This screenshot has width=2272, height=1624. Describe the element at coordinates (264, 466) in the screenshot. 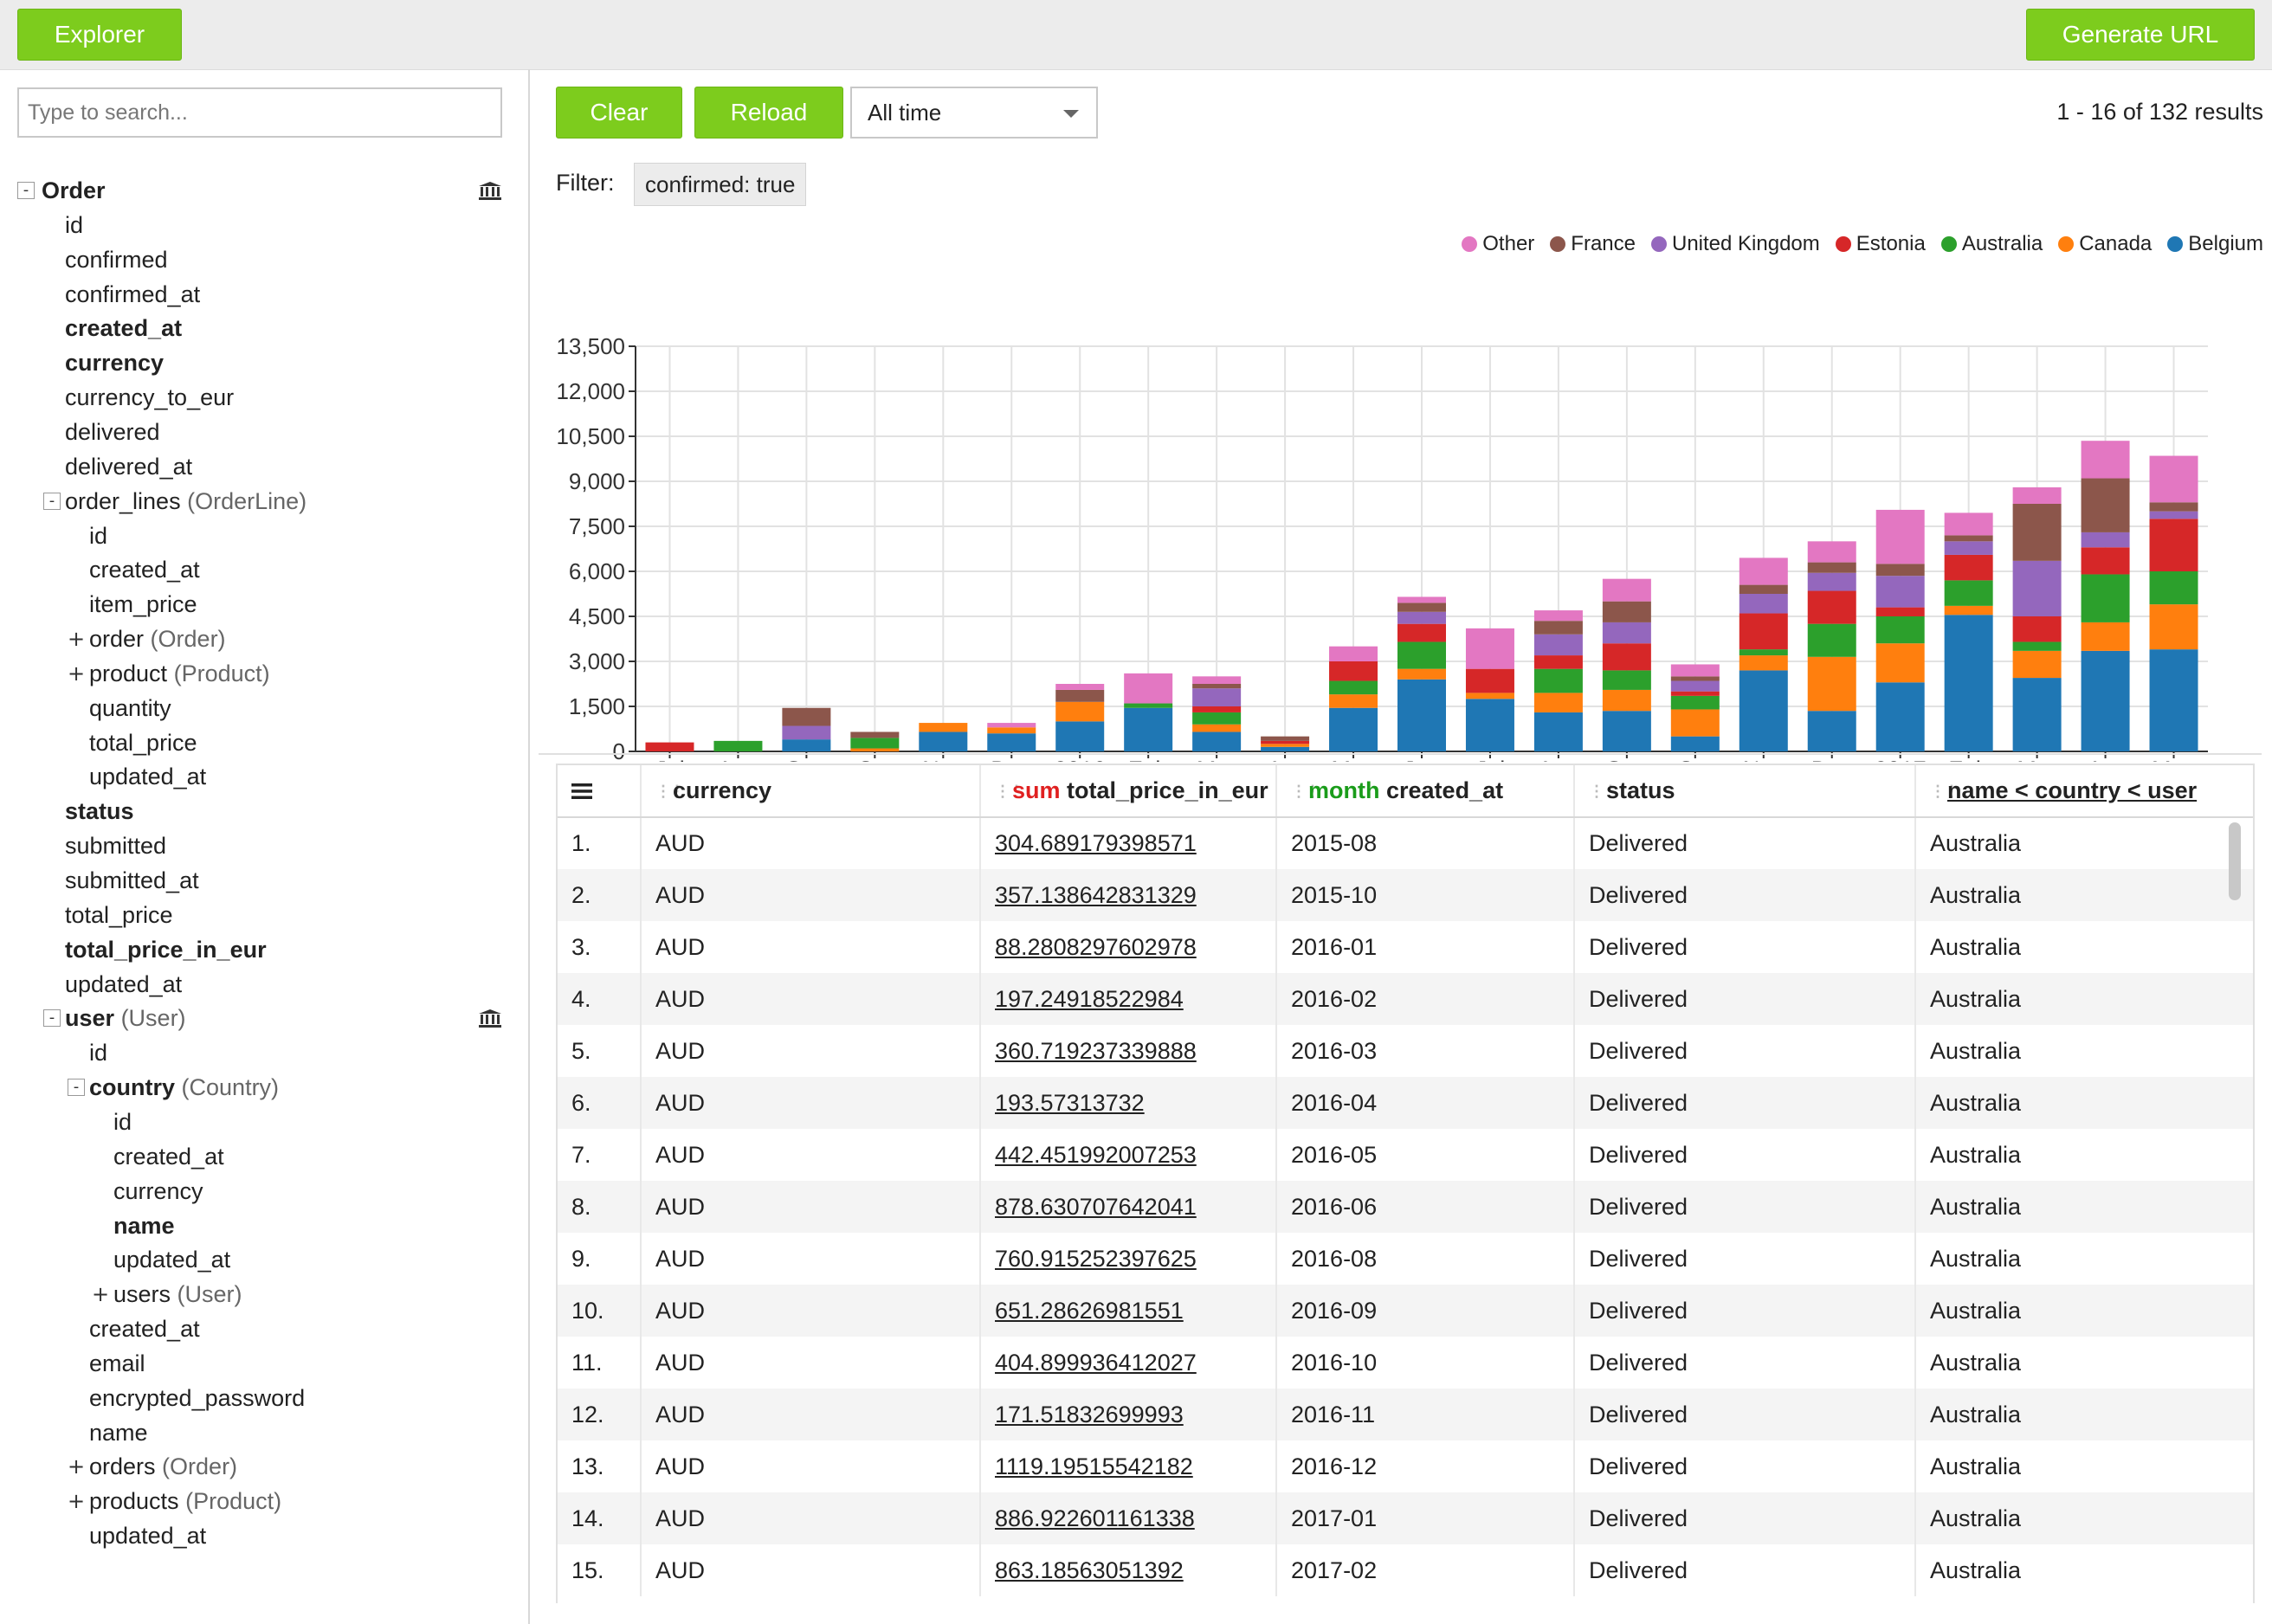

I see `tree-item: delivered_at` at that location.